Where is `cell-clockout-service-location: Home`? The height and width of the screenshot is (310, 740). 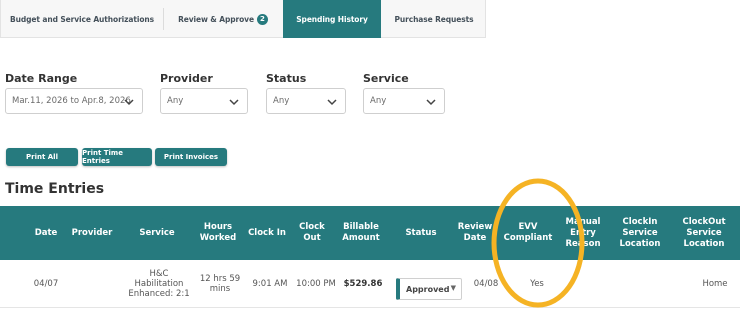 cell-clockout-service-location: Home is located at coordinates (715, 284).